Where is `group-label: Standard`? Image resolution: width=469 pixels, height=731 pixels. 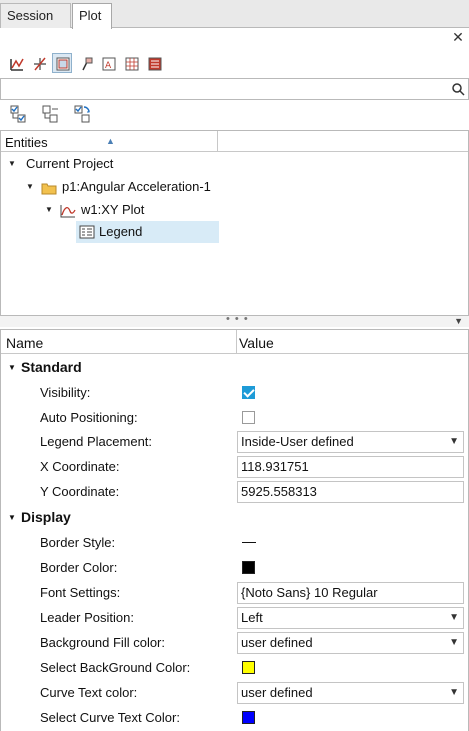
group-label: Standard is located at coordinates (51, 367).